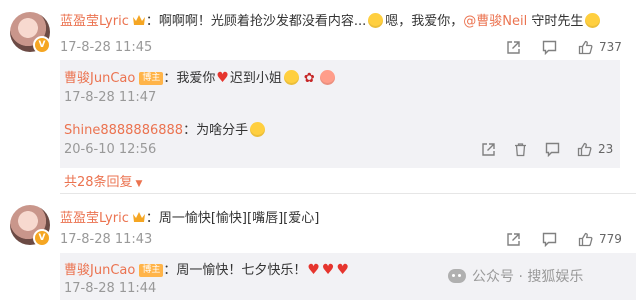 This screenshot has width=636, height=300. What do you see at coordinates (106, 47) in the screenshot?
I see `comment-time: 17-8-28 11:45` at bounding box center [106, 47].